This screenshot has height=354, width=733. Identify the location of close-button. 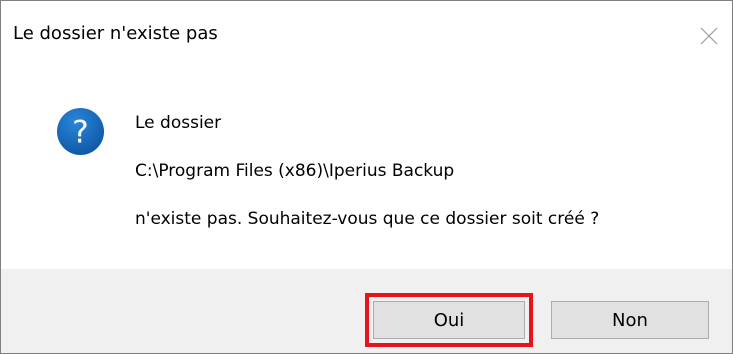
(709, 36).